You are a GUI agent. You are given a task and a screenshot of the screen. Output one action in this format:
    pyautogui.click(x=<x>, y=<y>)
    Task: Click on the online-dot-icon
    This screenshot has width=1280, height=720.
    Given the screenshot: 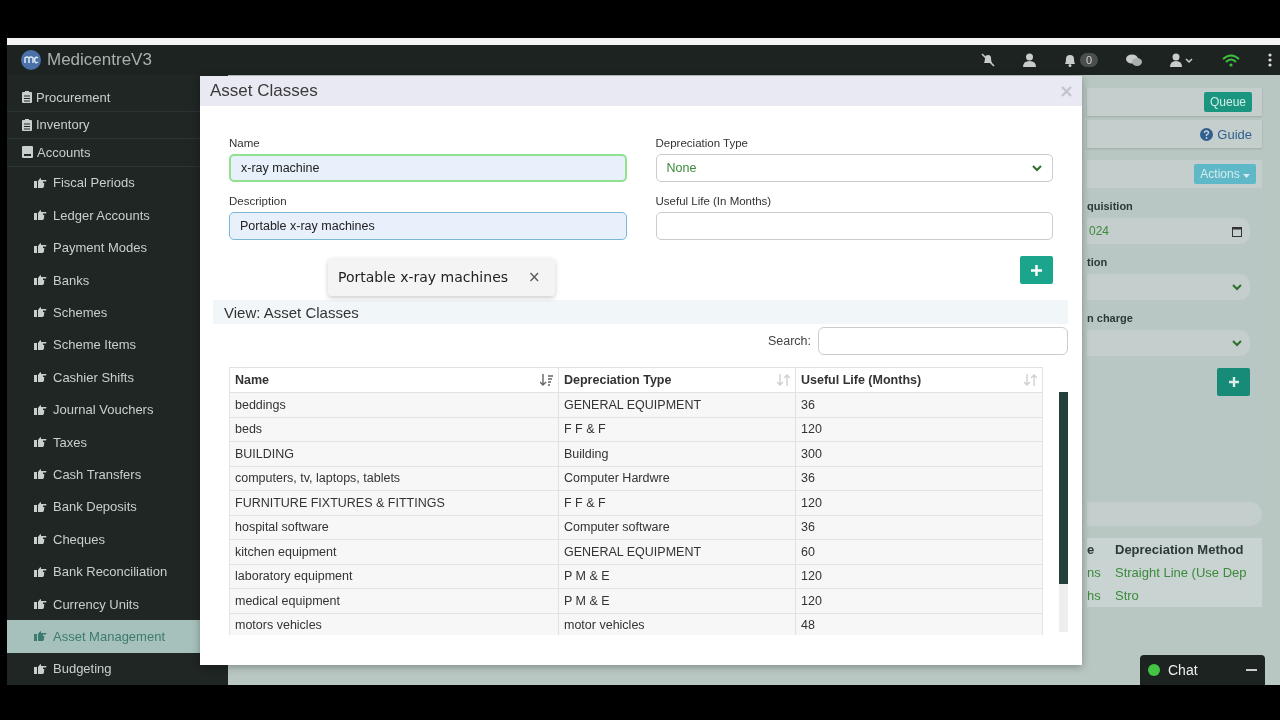 What is the action you would take?
    pyautogui.click(x=1154, y=670)
    